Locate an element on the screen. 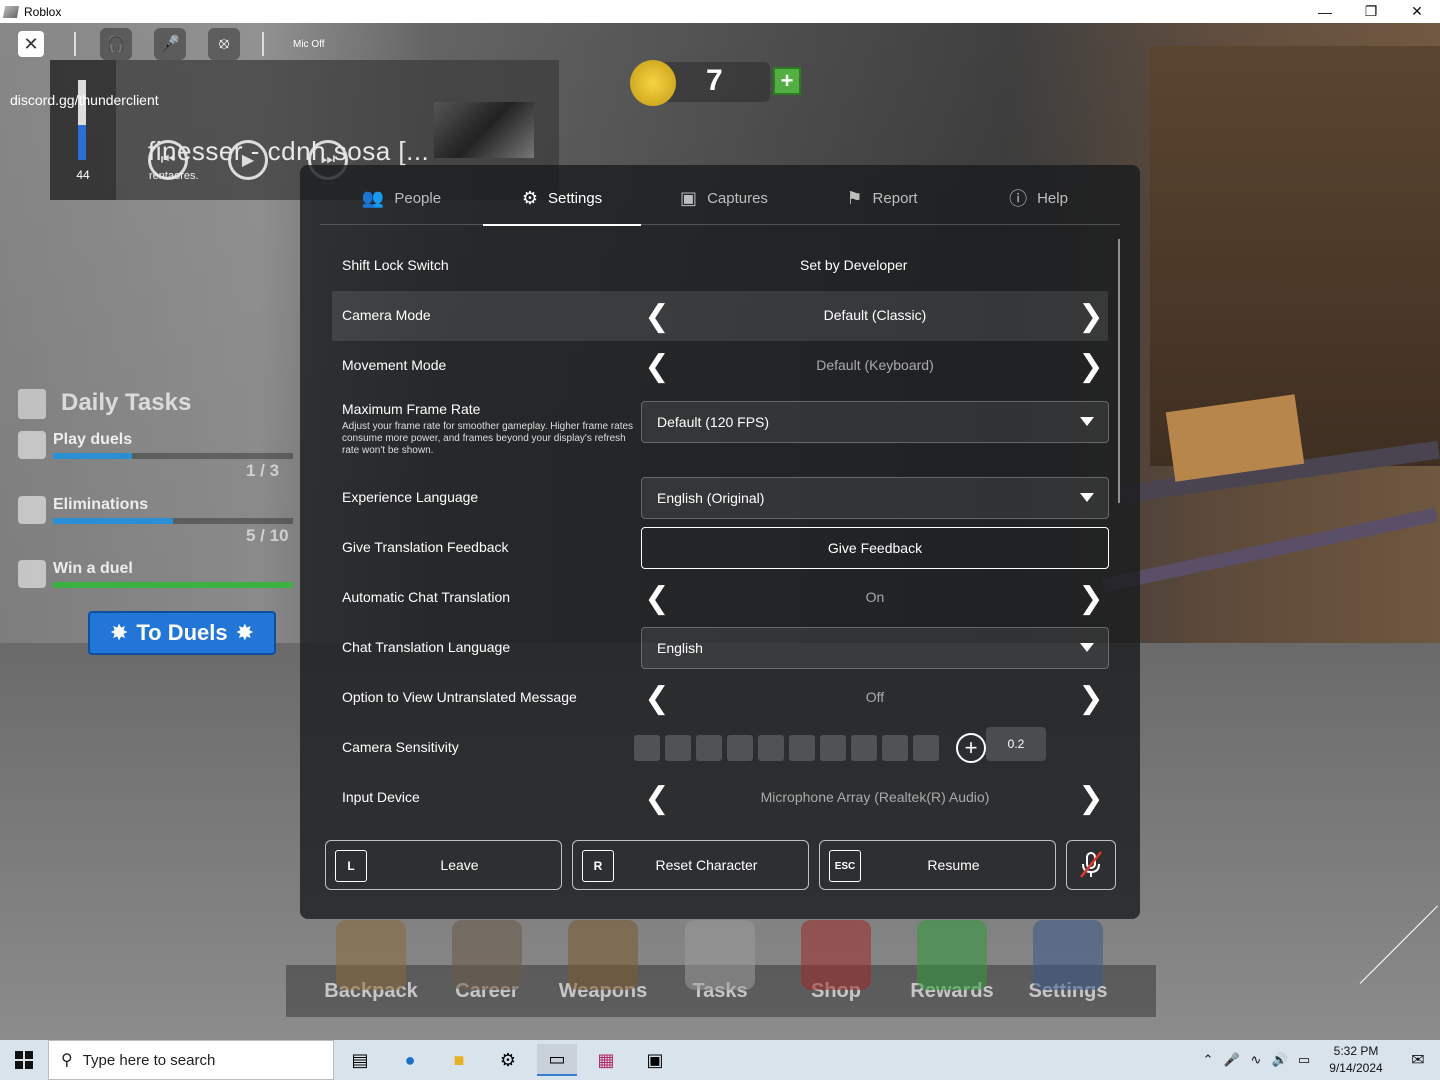 Image resolution: width=1440 pixels, height=1080 pixels. setting-experience-language: Experience Language English (Original) is located at coordinates (720, 498).